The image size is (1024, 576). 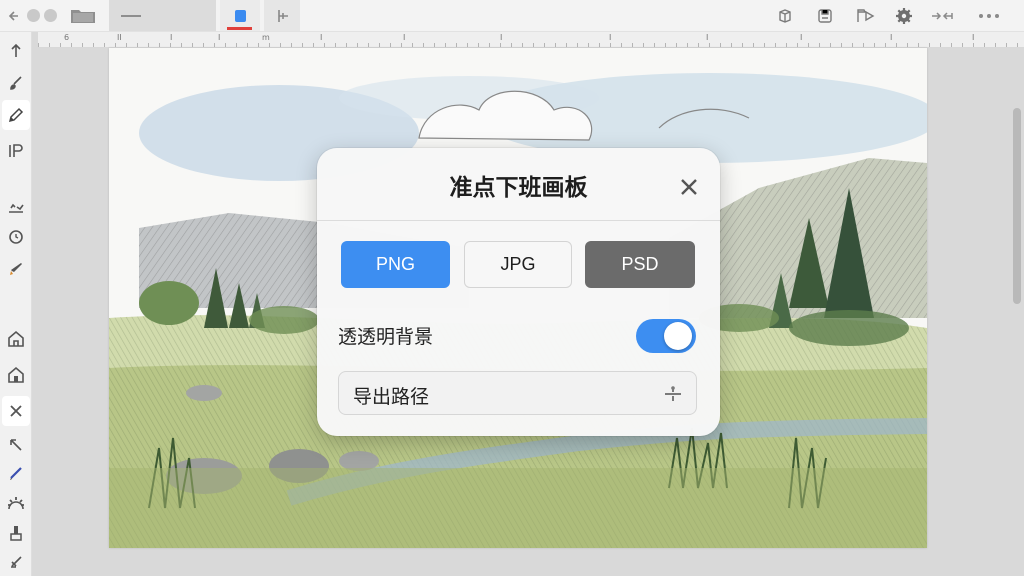 I want to click on transparent-background-toggle, so click(x=666, y=336).